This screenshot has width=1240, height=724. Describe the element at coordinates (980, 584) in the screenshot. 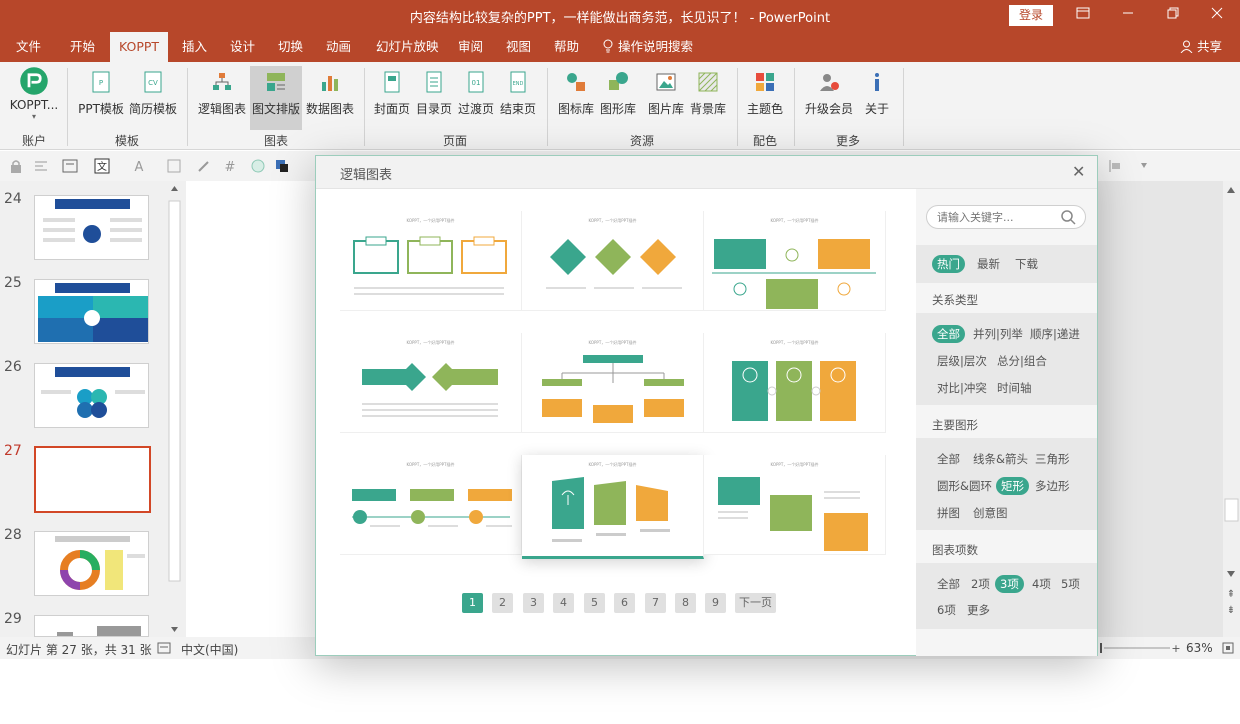

I see `count-tag: 2项` at that location.